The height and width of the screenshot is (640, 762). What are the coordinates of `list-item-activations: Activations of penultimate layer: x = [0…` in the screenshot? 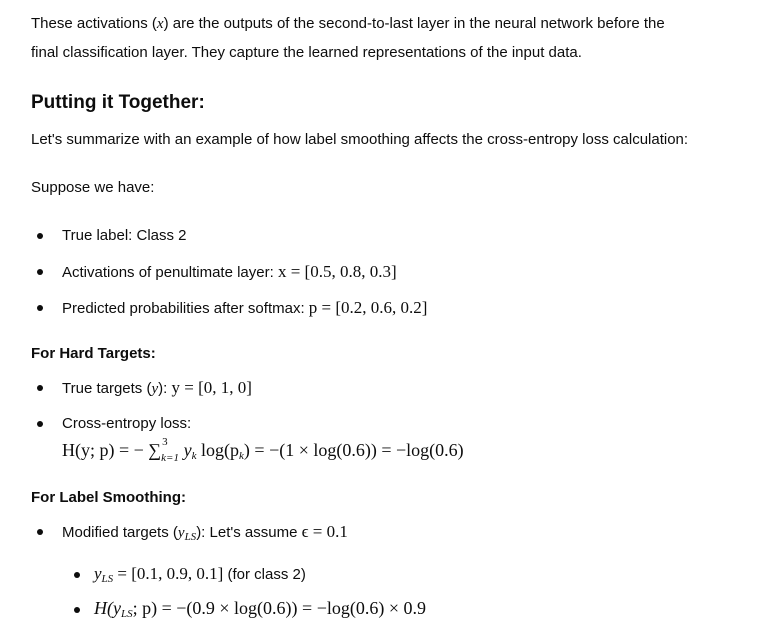 It's located at (229, 272).